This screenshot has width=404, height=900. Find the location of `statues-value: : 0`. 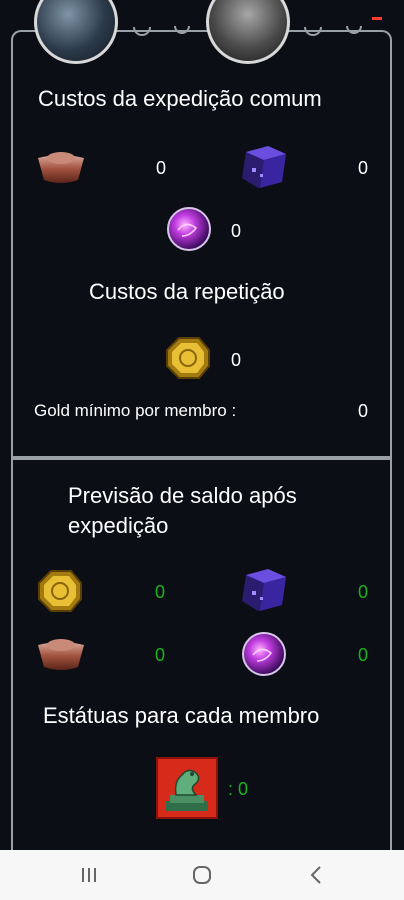

statues-value: : 0 is located at coordinates (238, 789).